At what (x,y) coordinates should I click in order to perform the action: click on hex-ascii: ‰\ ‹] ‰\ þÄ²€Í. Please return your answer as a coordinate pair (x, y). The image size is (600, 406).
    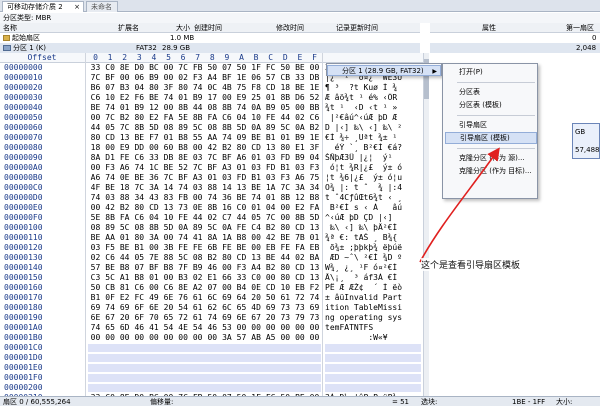
    Looking at the image, I should click on (373, 228).